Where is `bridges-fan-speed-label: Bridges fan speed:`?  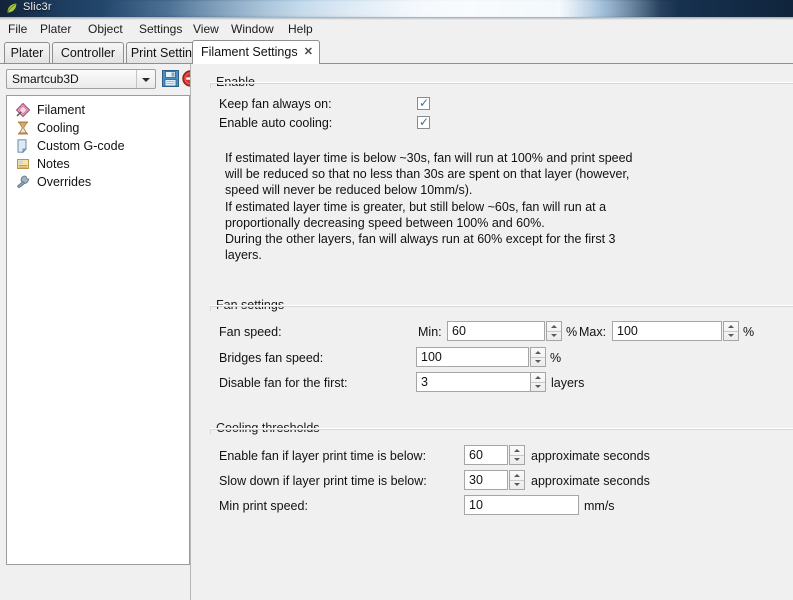 bridges-fan-speed-label: Bridges fan speed: is located at coordinates (271, 358).